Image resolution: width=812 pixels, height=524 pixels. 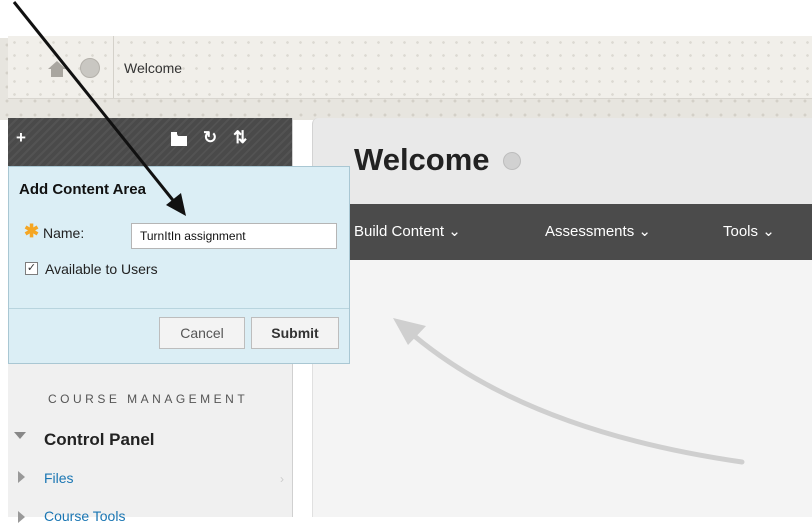 What do you see at coordinates (234, 236) in the screenshot?
I see `name-input` at bounding box center [234, 236].